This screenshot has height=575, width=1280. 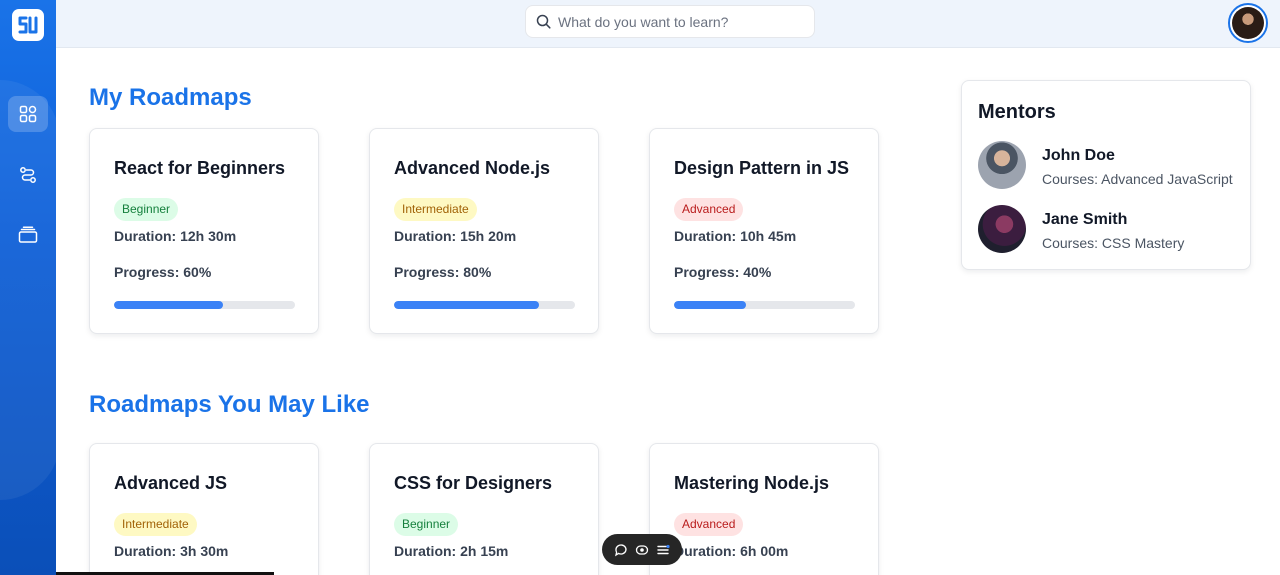 What do you see at coordinates (1017, 112) in the screenshot?
I see `mentors-title: Mentors` at bounding box center [1017, 112].